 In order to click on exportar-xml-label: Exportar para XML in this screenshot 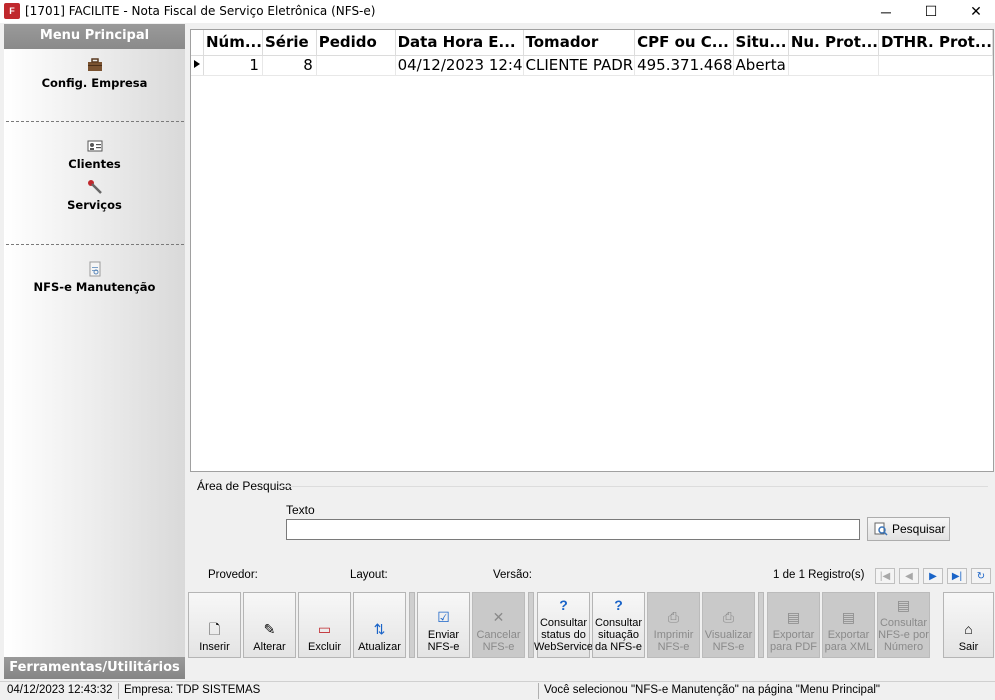, I will do `click(848, 641)`.